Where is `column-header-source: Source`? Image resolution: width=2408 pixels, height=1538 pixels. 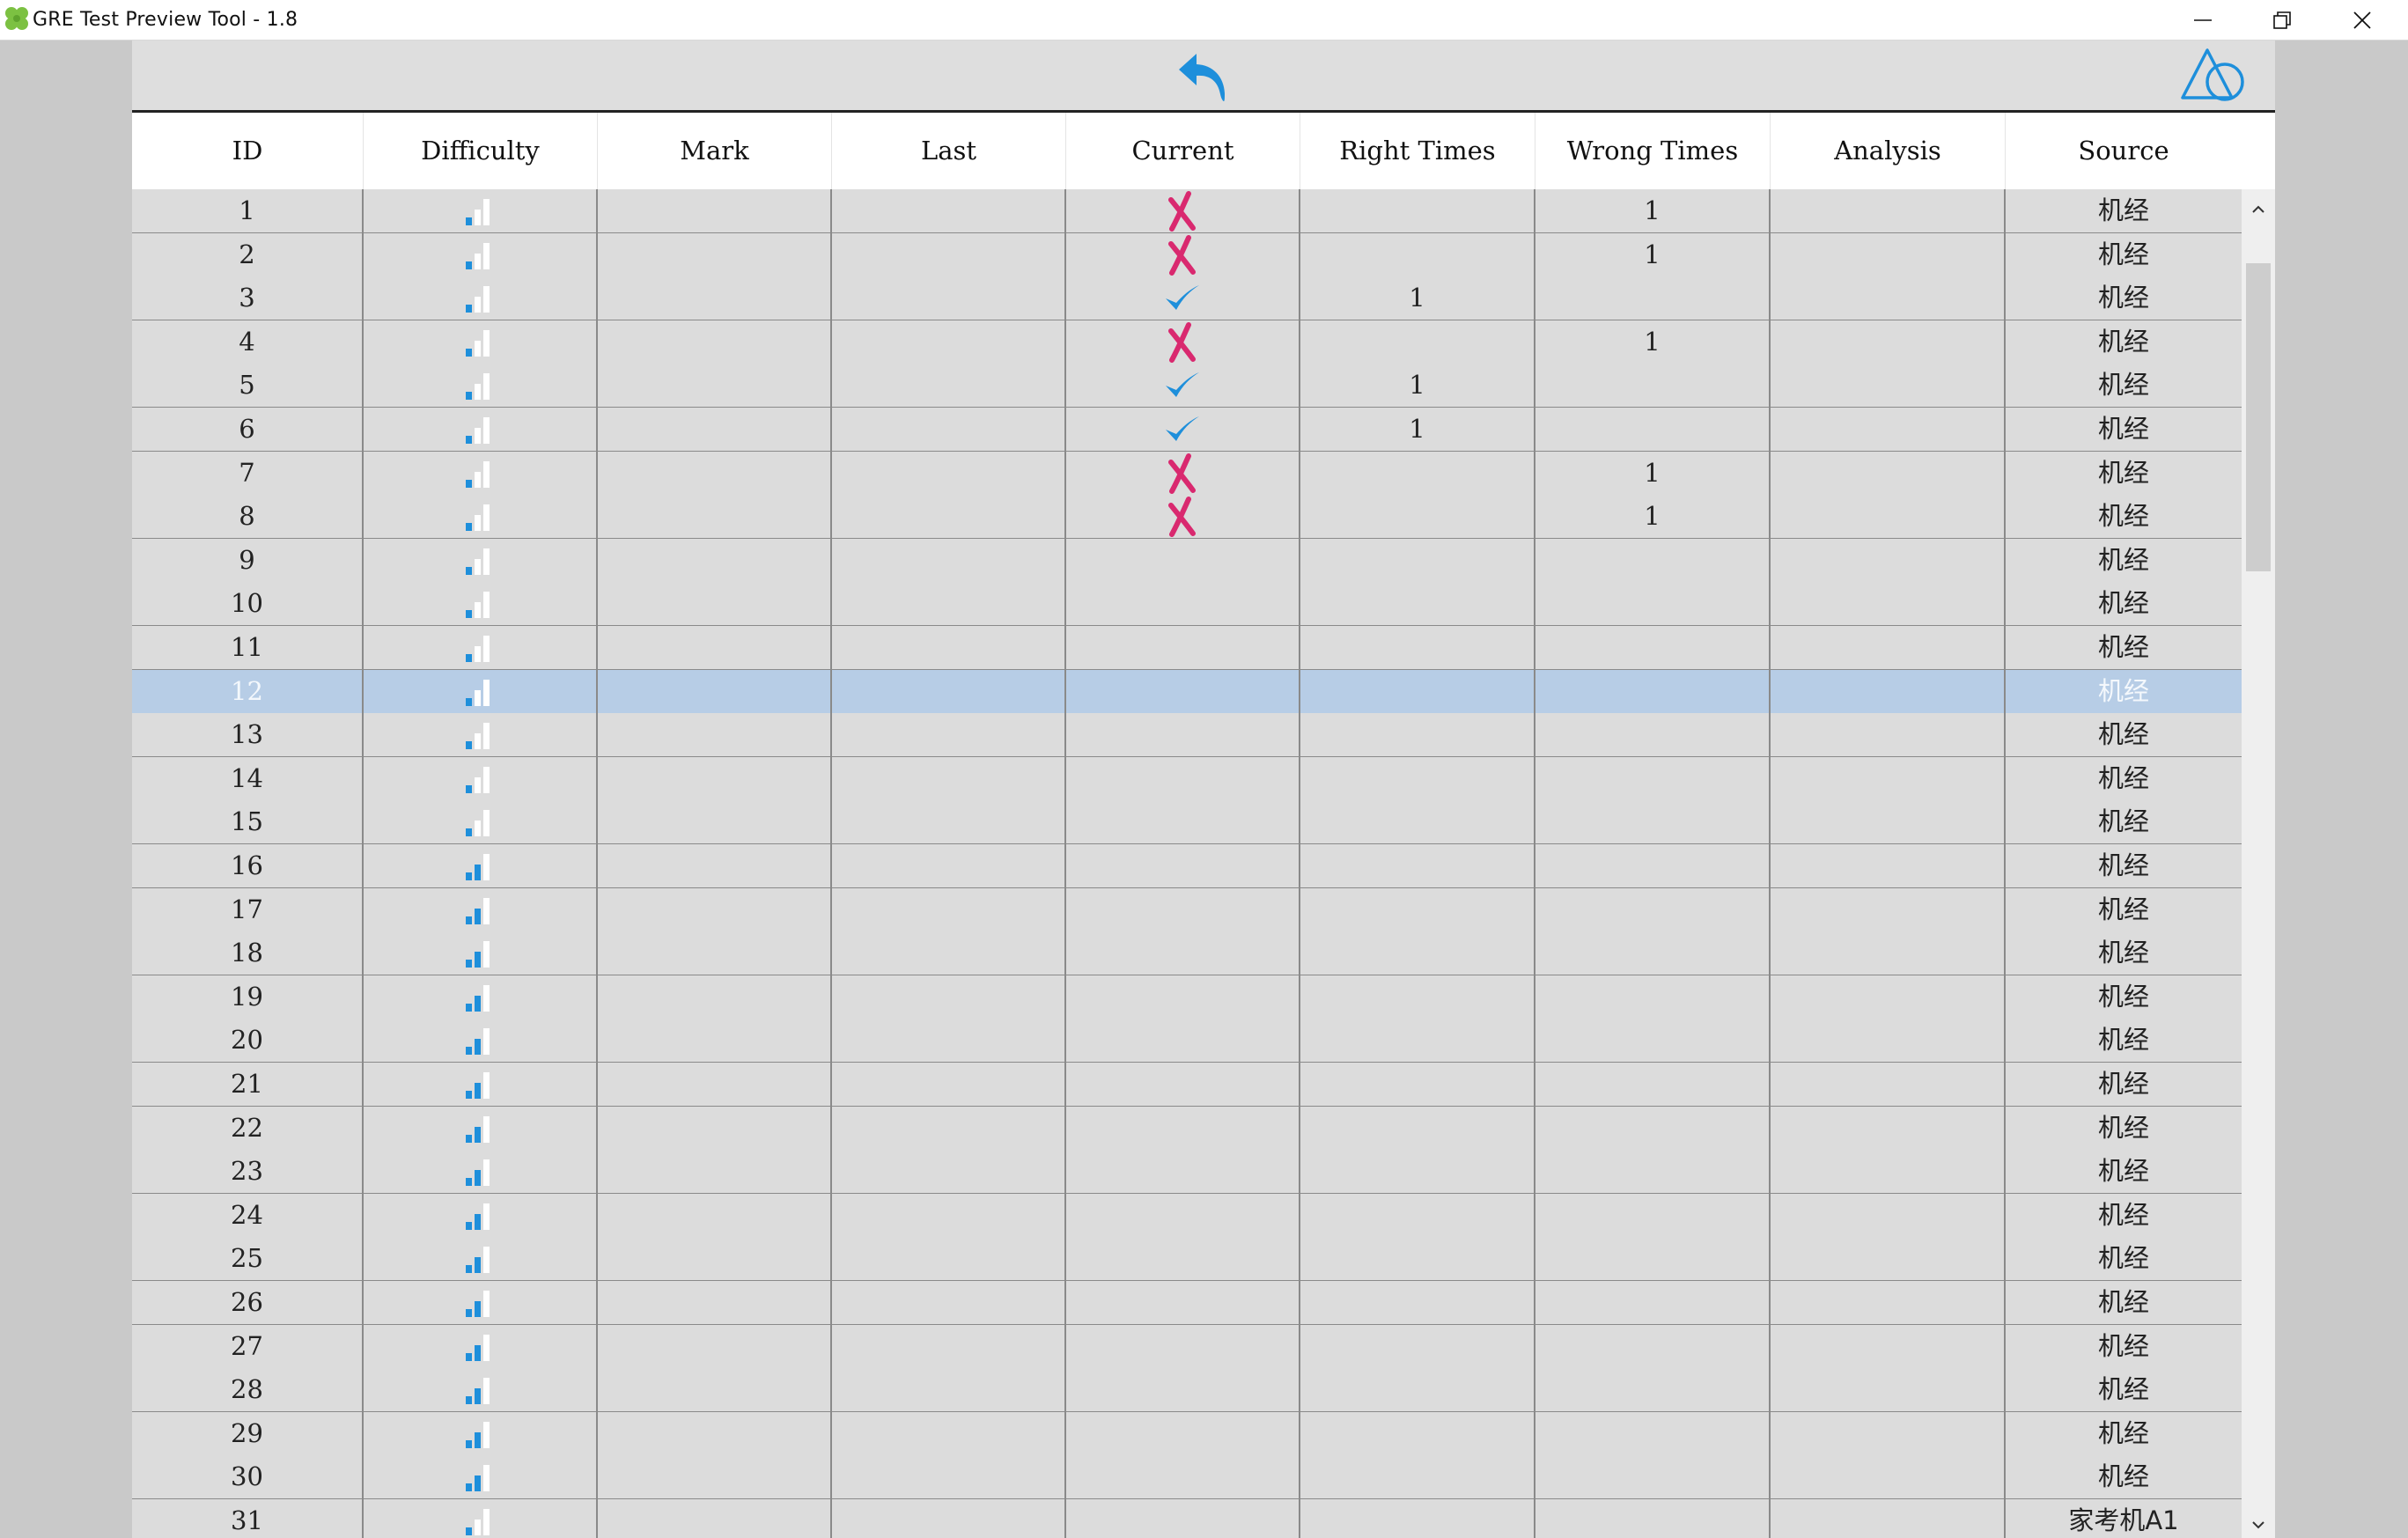
column-header-source: Source is located at coordinates (2124, 151).